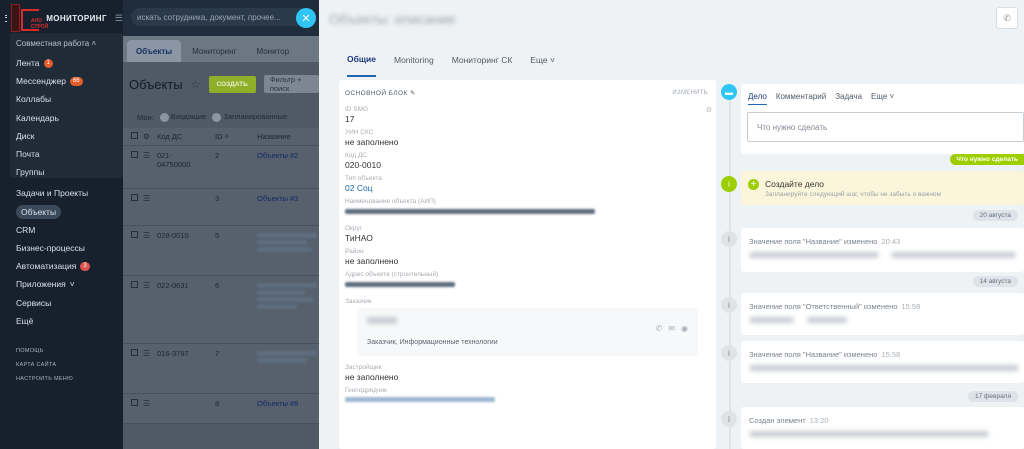 The height and width of the screenshot is (449, 1024). I want to click on timeline-event: Значение поля "Название" изменено 15:58, so click(882, 362).